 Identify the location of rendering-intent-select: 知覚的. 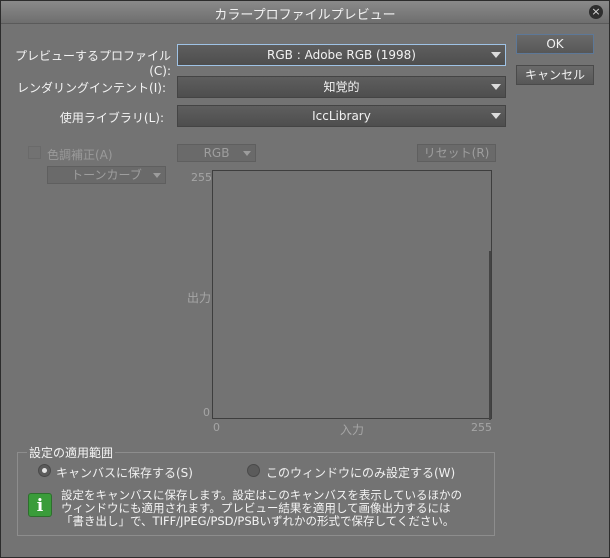
(341, 87).